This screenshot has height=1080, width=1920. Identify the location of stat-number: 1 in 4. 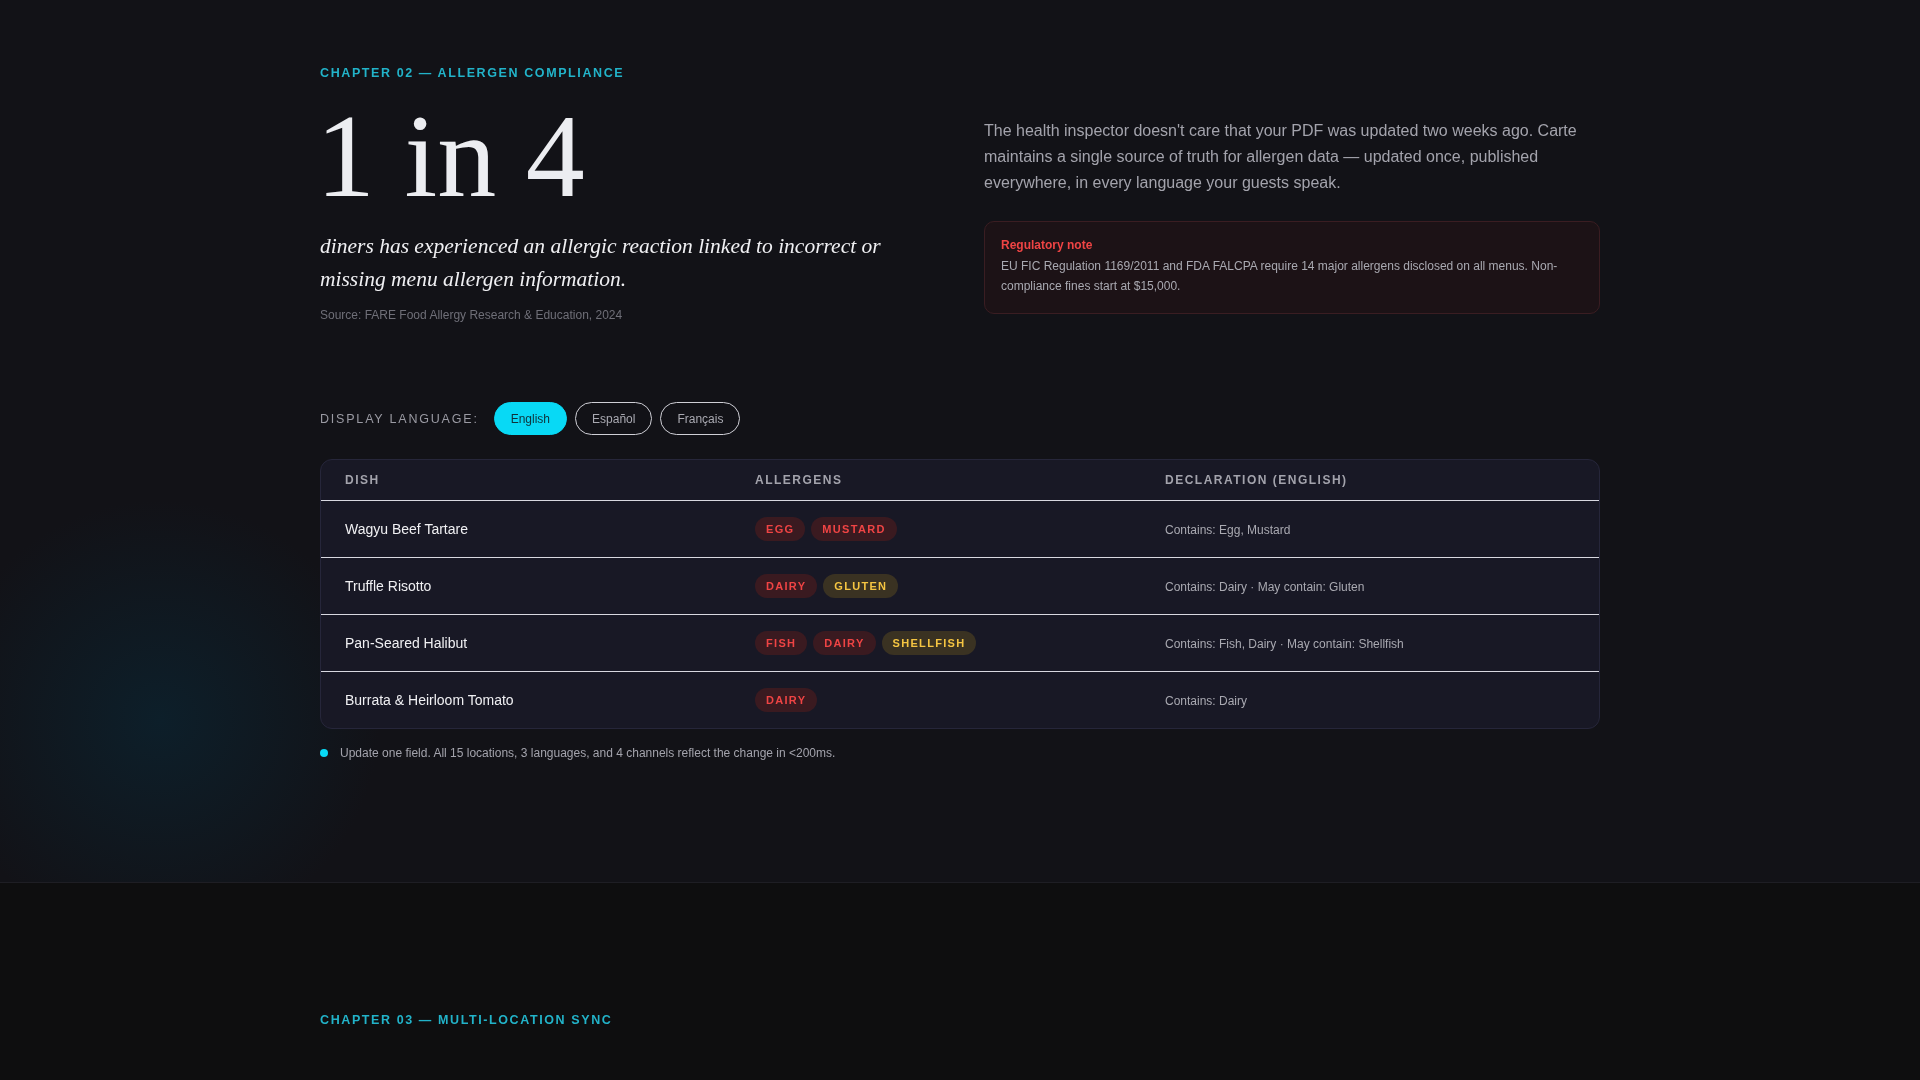
(451, 157).